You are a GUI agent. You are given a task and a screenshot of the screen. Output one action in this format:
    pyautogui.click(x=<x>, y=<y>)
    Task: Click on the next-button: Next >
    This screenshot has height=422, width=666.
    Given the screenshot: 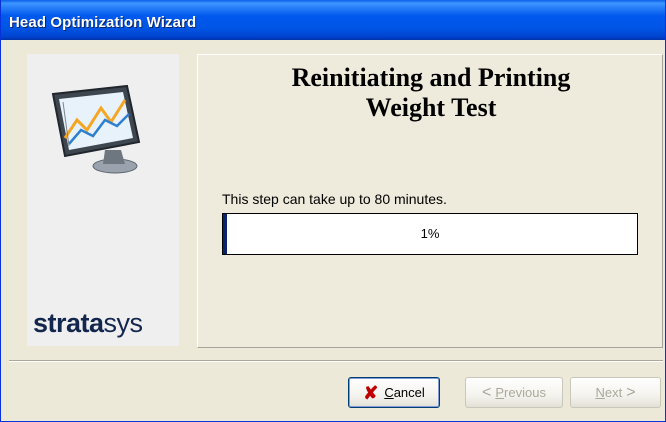 What is the action you would take?
    pyautogui.click(x=615, y=392)
    